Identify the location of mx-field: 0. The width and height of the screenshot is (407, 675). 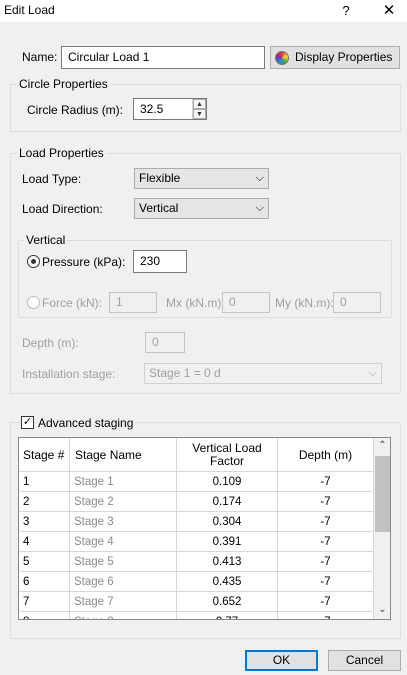
(246, 302).